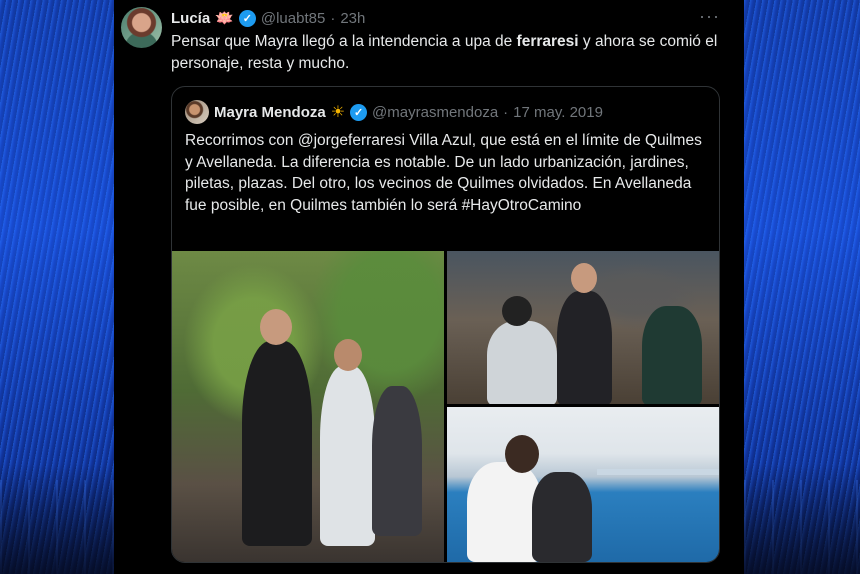  Describe the element at coordinates (270, 112) in the screenshot. I see `quoted-author-name: Mayra Mendoza` at that location.